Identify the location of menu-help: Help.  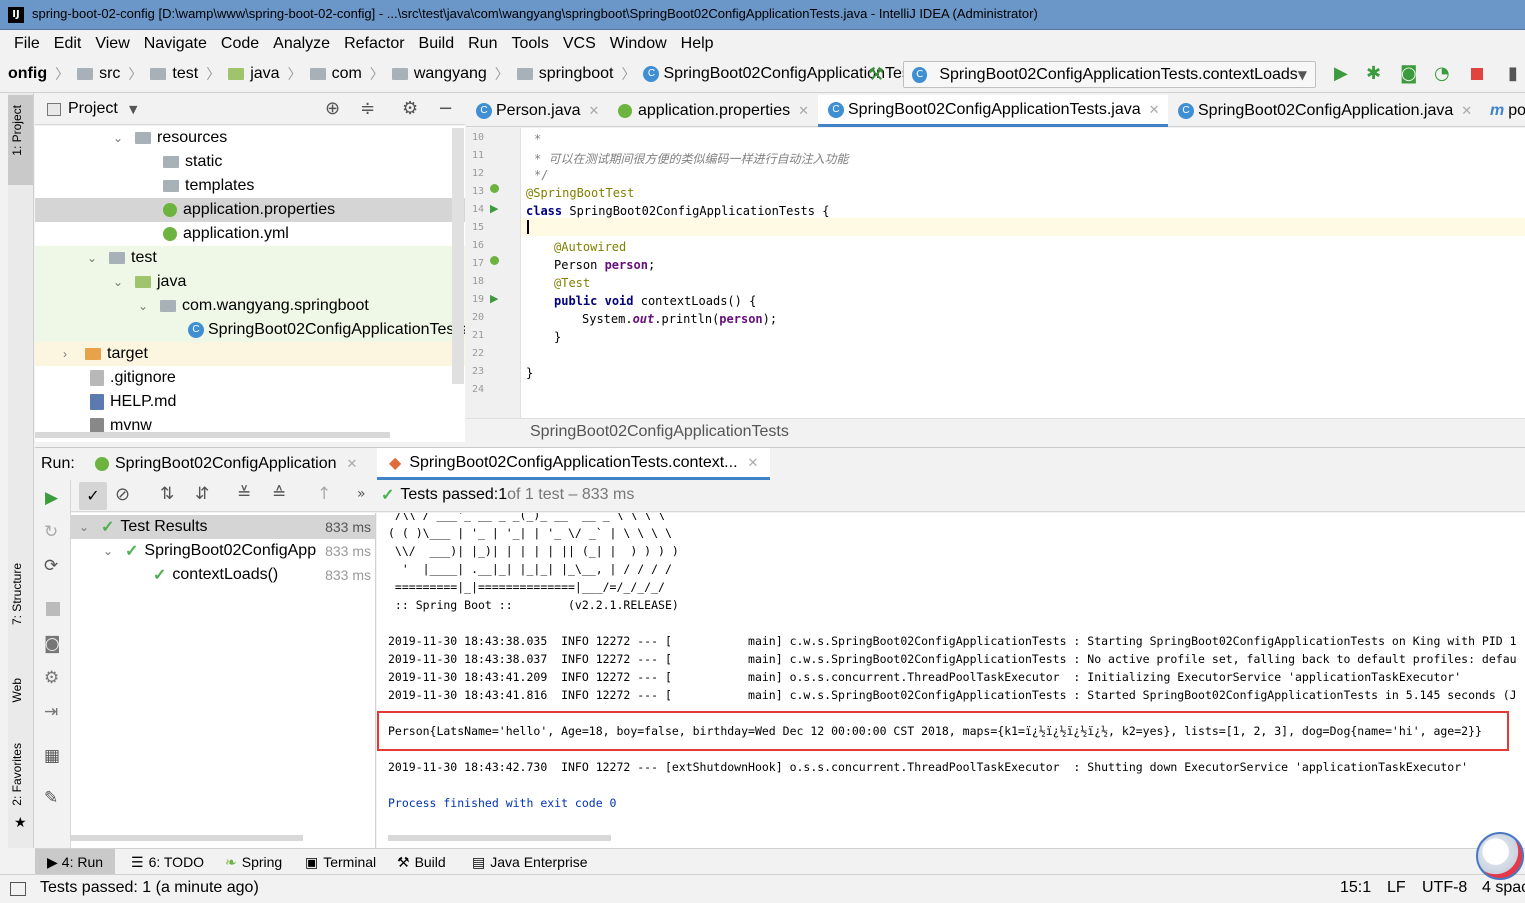
(697, 44).